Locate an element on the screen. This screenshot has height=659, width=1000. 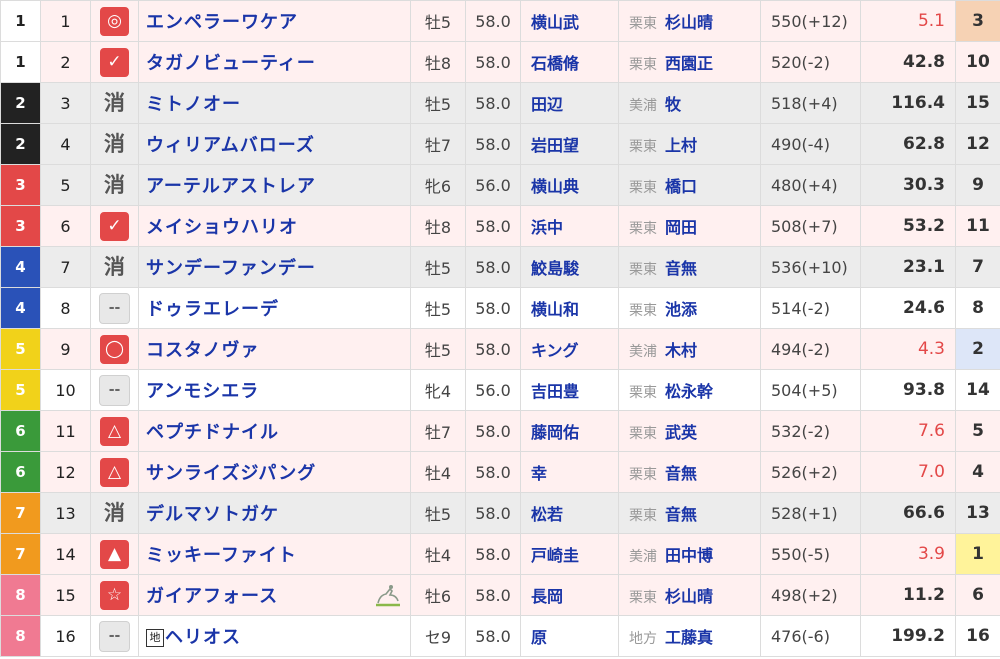
horse-name-cell: サンデーファンデー is located at coordinates (274, 267).